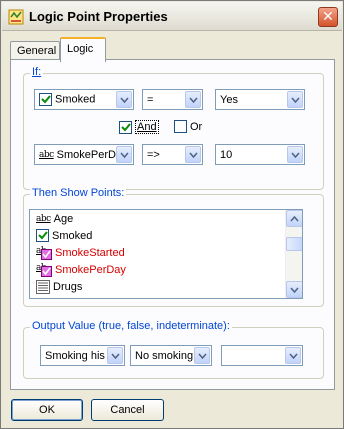 This screenshot has height=429, width=344. I want to click on list-scrollbar, so click(293, 254).